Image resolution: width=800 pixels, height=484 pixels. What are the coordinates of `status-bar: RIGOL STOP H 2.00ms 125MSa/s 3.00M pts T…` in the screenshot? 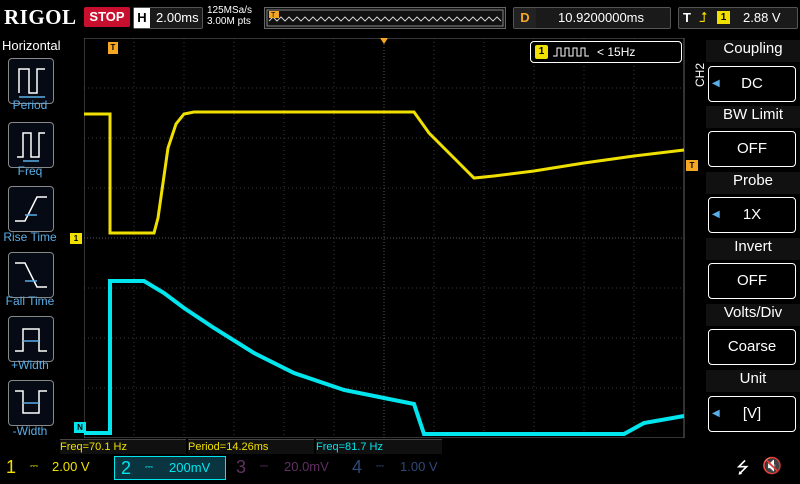 It's located at (400, 18).